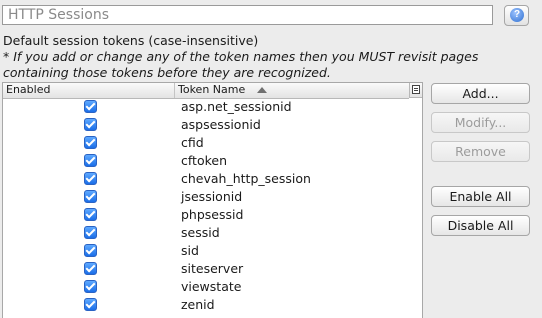  I want to click on table-row: viewstate, so click(212, 287).